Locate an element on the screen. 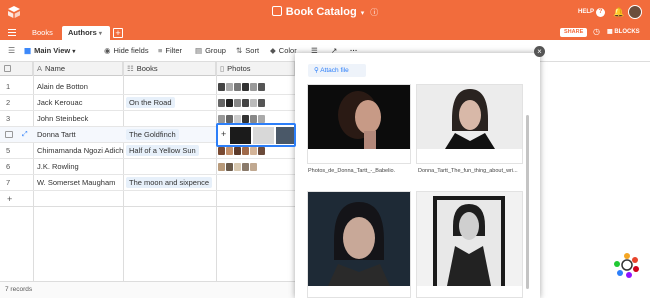 Image resolution: width=650 pixels, height=298 pixels. name-cell: Alain de Botton is located at coordinates (80, 87).